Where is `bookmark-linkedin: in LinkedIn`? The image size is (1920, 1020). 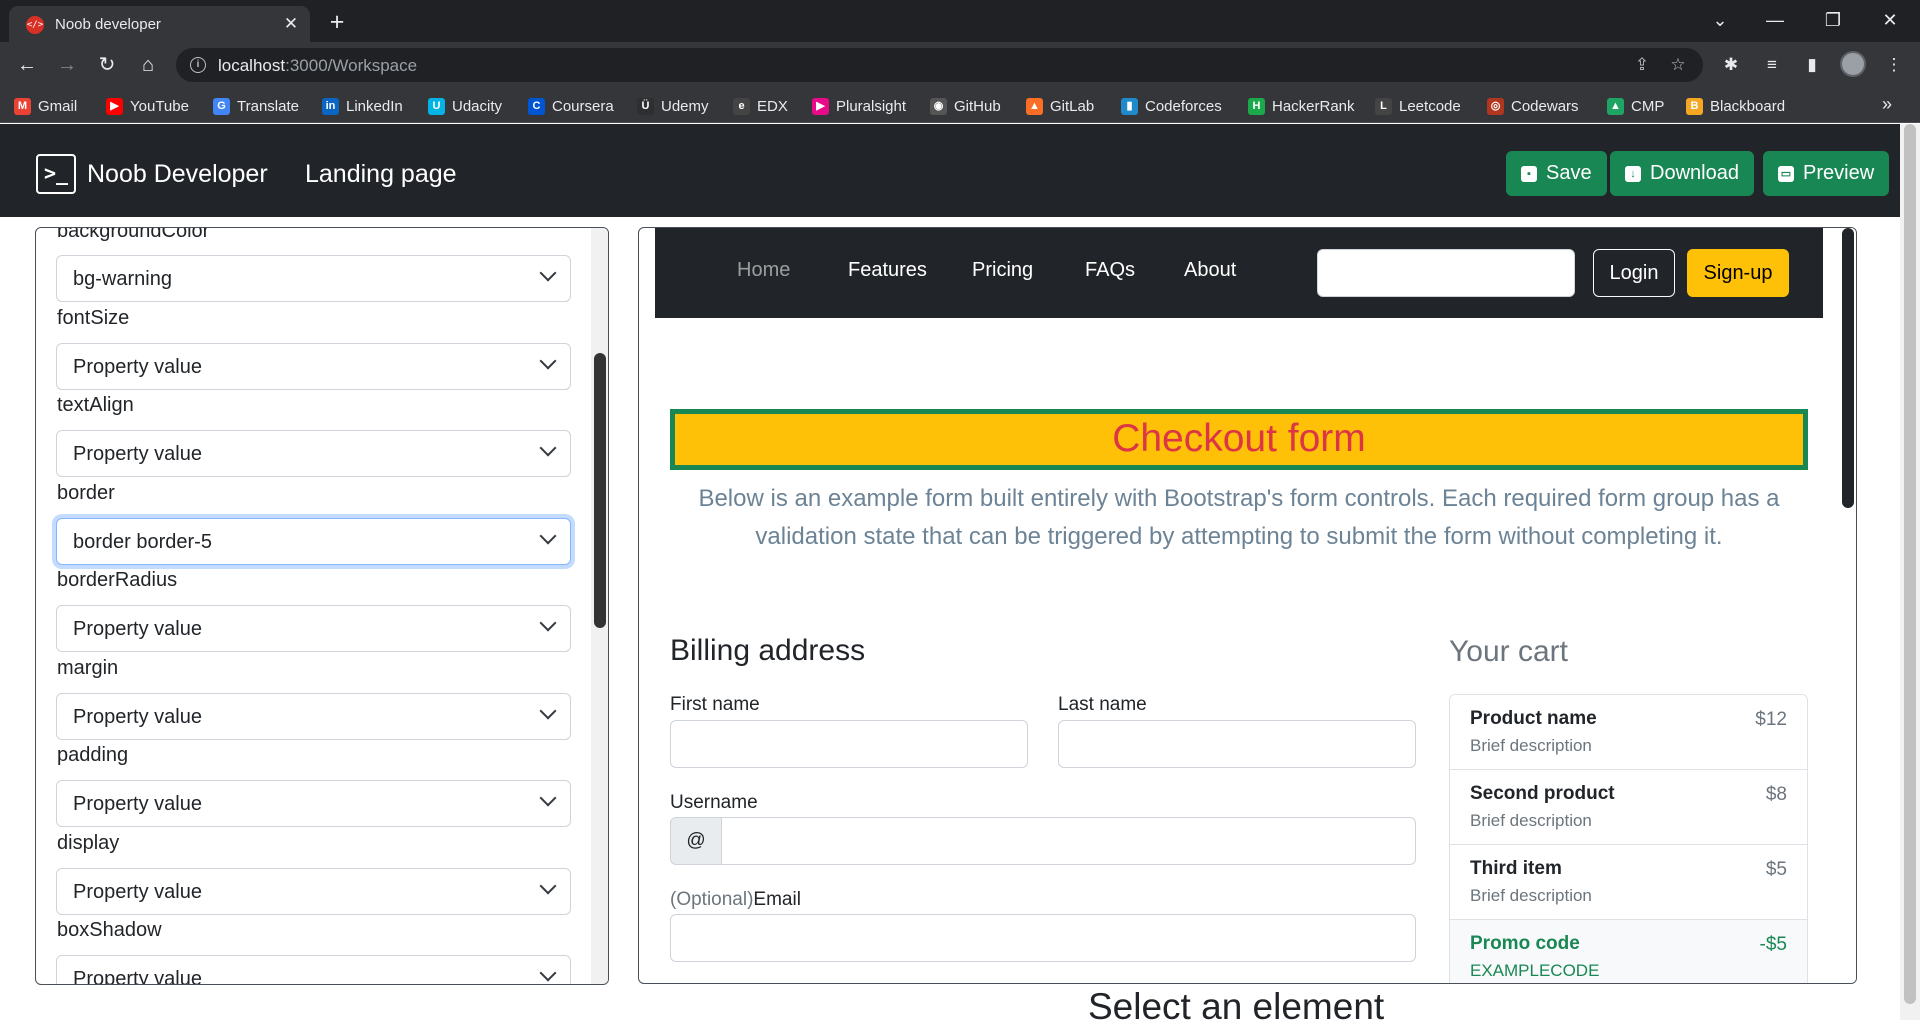 bookmark-linkedin: in LinkedIn is located at coordinates (362, 106).